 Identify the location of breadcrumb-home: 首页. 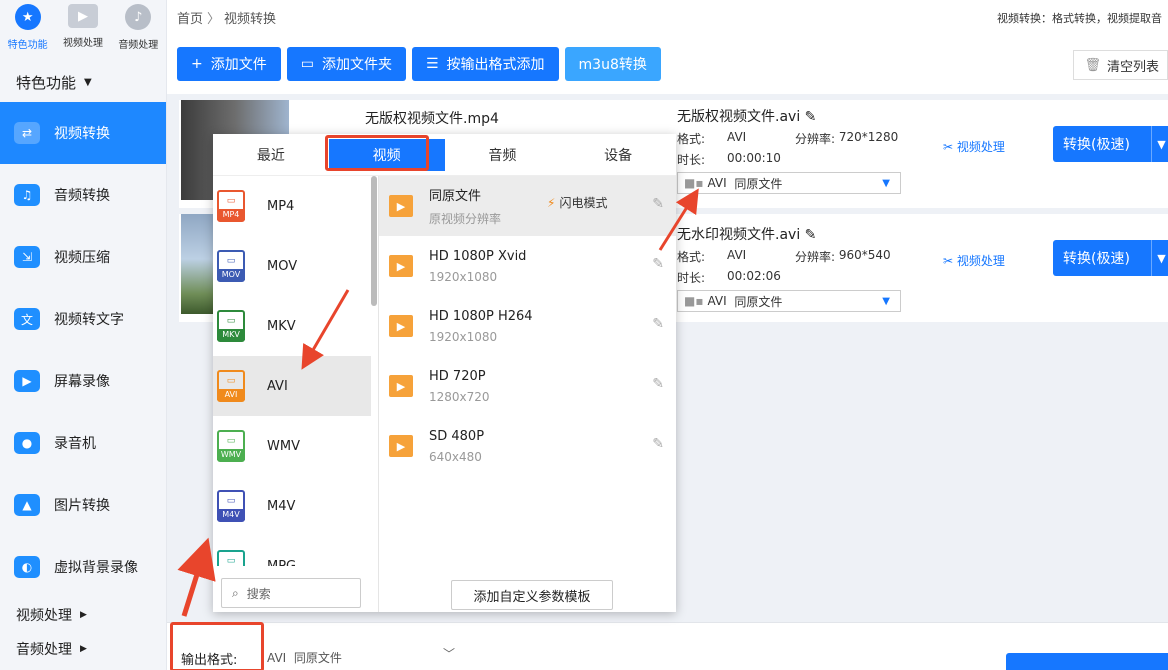
(190, 17).